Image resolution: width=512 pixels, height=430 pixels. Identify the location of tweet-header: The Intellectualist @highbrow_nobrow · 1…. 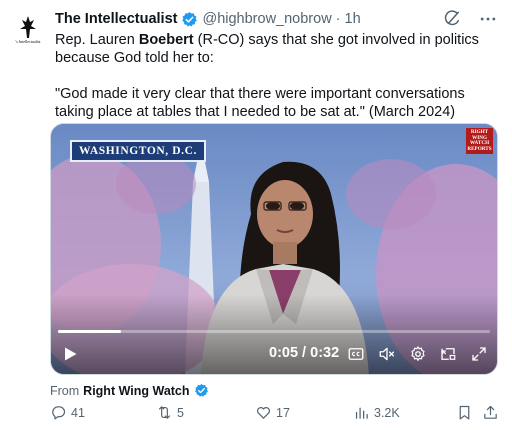
(208, 19).